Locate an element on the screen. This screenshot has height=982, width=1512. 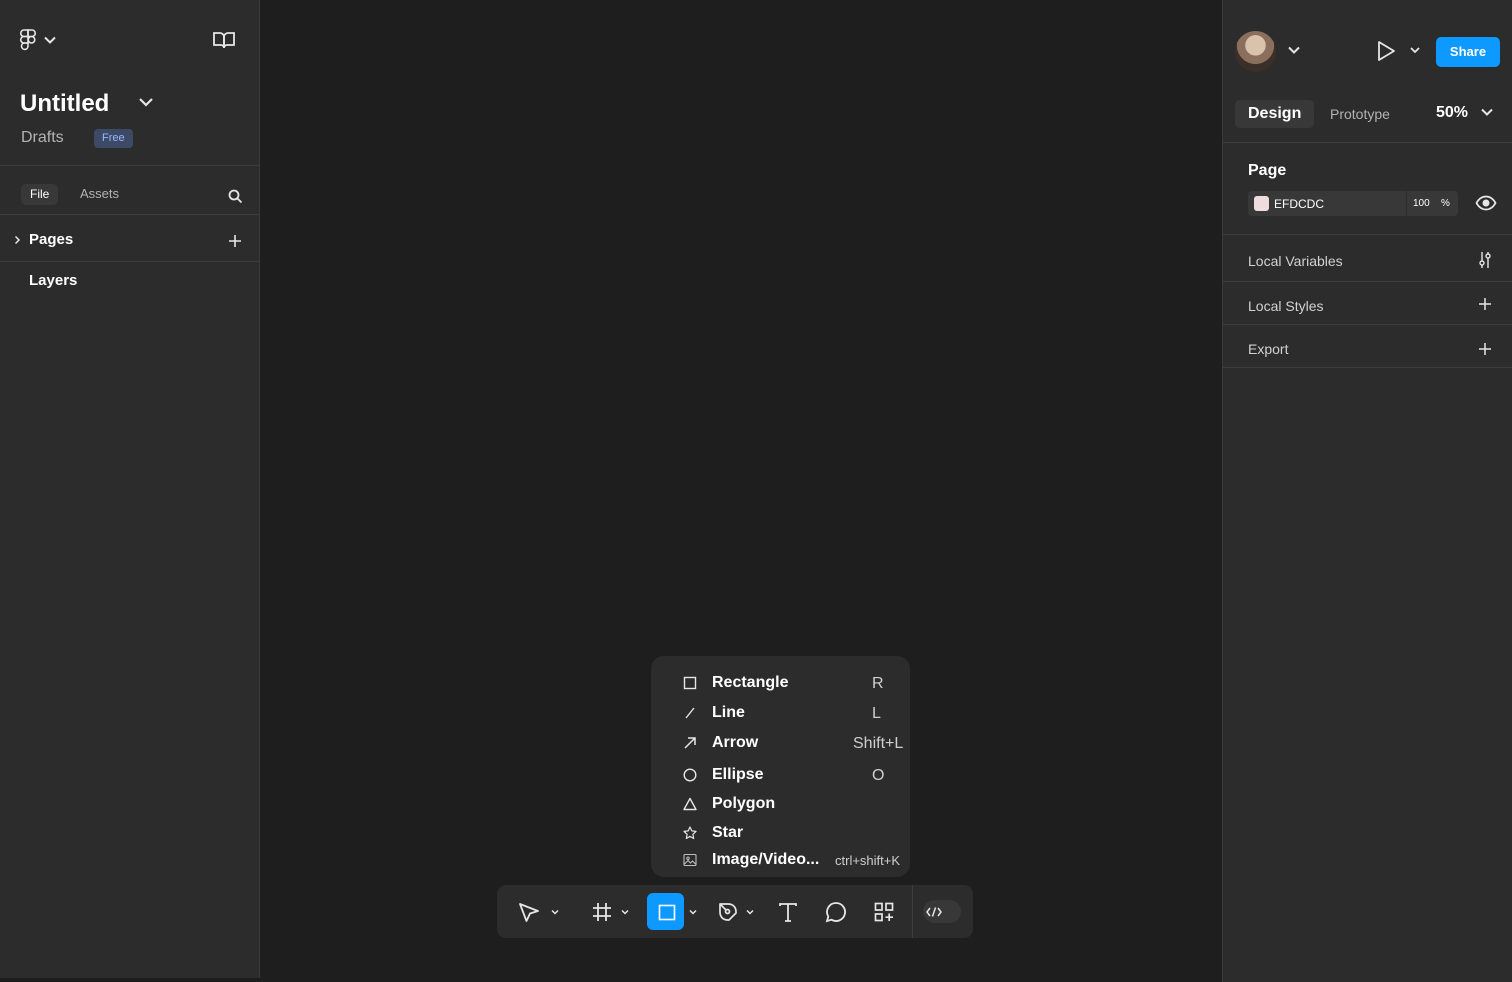
pages-label: Pages is located at coordinates (51, 239).